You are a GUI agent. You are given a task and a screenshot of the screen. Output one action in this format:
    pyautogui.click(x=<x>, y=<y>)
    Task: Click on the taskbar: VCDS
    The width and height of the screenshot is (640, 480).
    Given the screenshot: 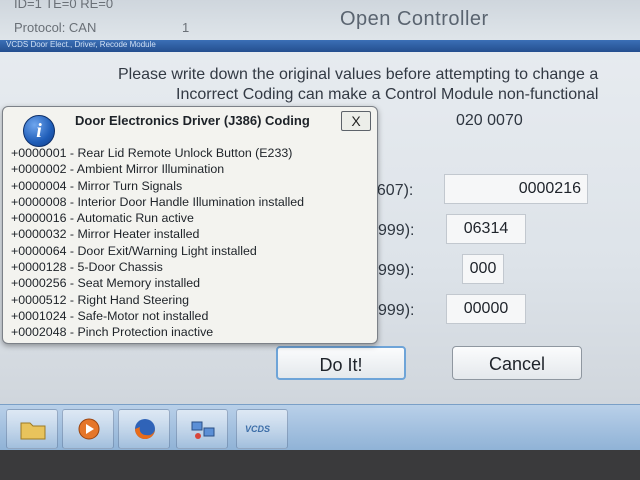 What is the action you would take?
    pyautogui.click(x=320, y=427)
    